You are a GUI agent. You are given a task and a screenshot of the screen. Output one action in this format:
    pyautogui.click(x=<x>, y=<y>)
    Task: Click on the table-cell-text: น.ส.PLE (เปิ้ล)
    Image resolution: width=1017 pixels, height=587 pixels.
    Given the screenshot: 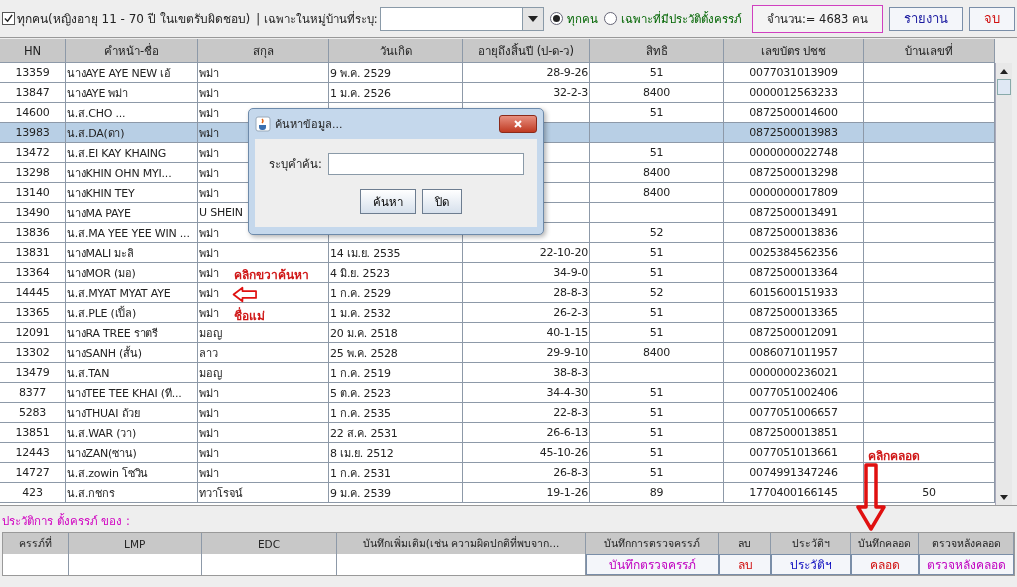 What is the action you would take?
    pyautogui.click(x=102, y=313)
    